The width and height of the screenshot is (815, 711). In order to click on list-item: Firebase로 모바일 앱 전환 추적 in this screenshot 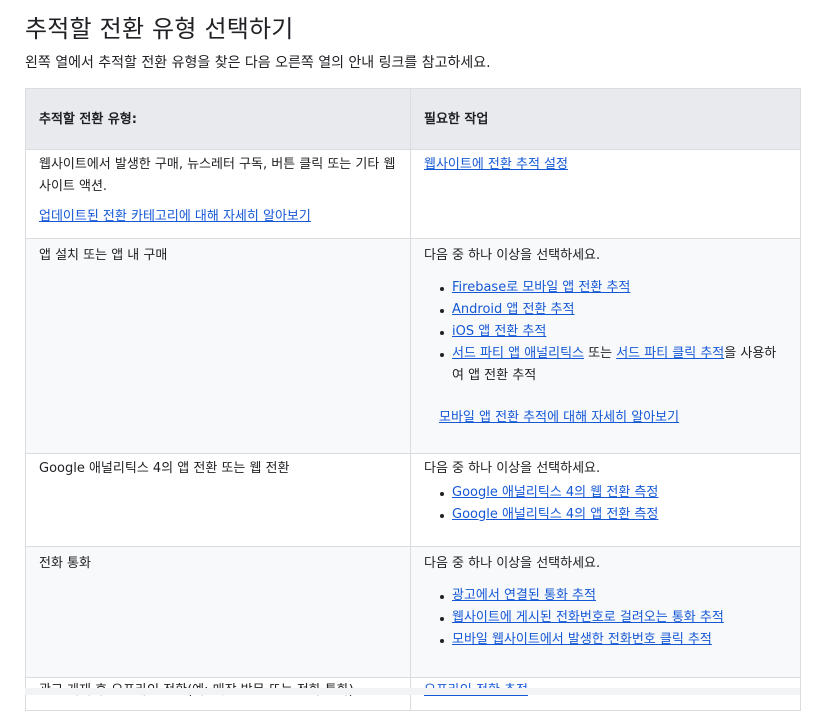, I will do `click(613, 288)`.